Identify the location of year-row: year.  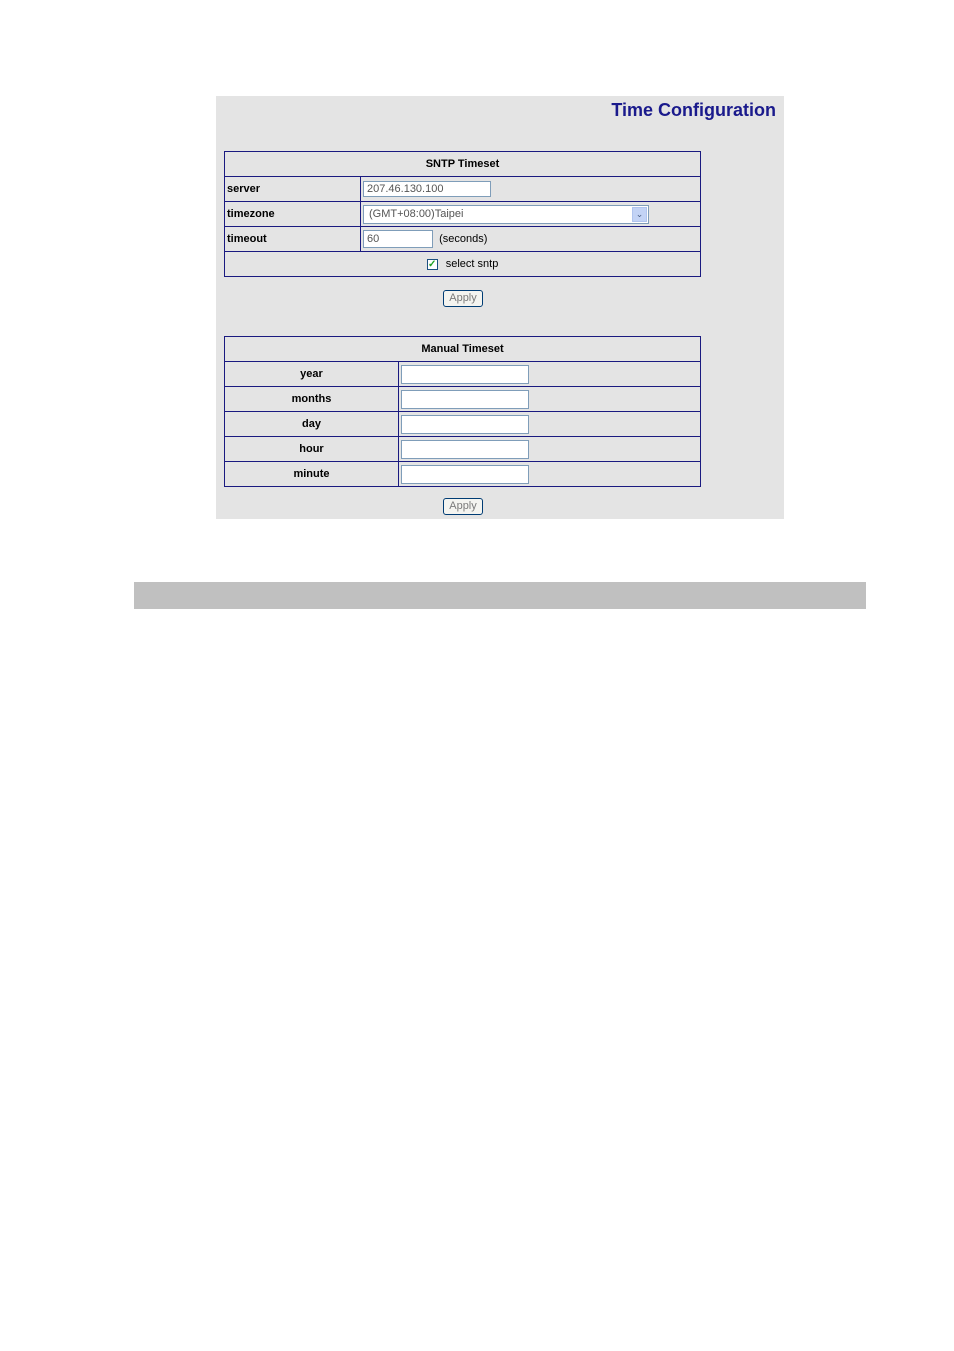
(462, 374).